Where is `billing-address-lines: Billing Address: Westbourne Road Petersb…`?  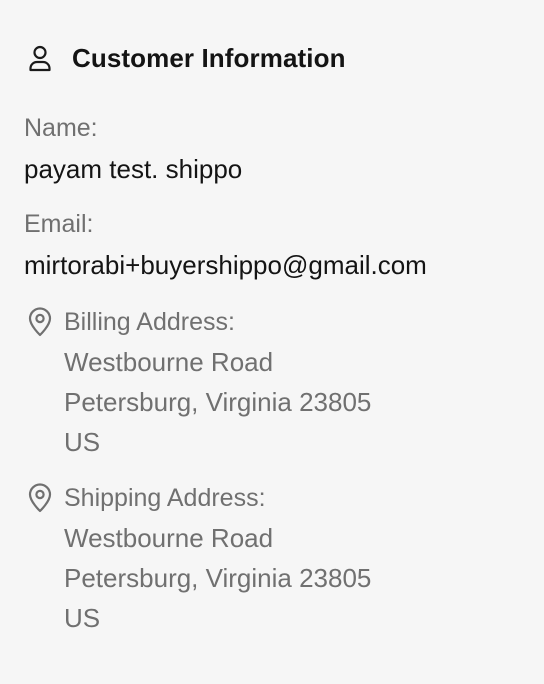
billing-address-lines: Billing Address: Westbourne Road Petersb… is located at coordinates (217, 382).